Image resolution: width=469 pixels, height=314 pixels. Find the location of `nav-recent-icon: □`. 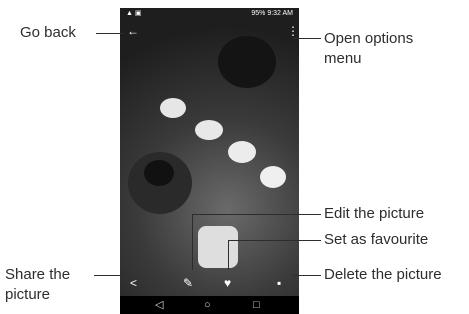

nav-recent-icon: □ is located at coordinates (256, 305).